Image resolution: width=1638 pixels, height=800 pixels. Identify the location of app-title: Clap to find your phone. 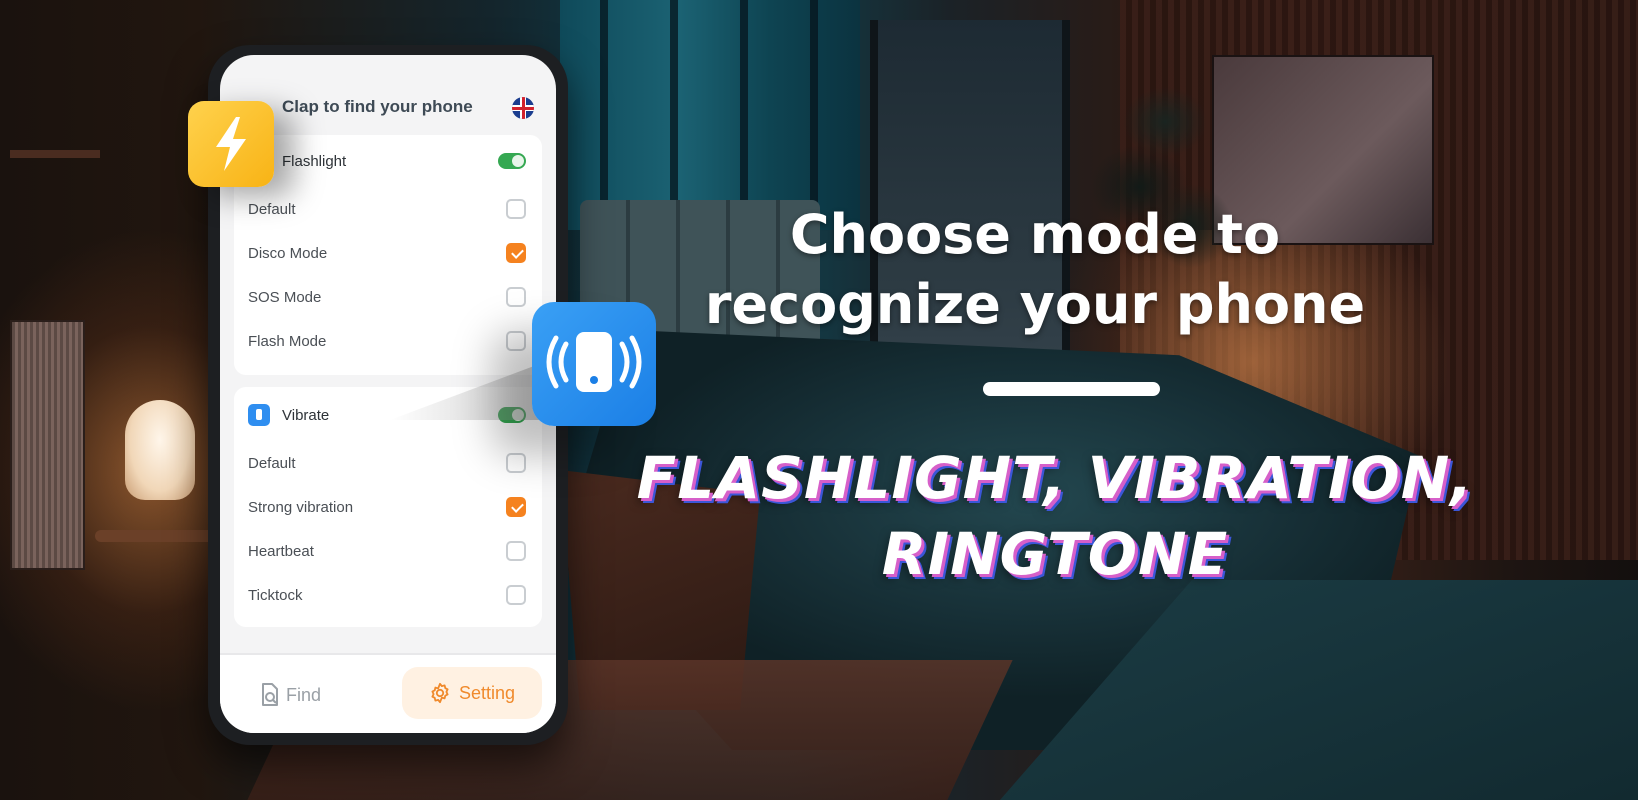
(377, 106).